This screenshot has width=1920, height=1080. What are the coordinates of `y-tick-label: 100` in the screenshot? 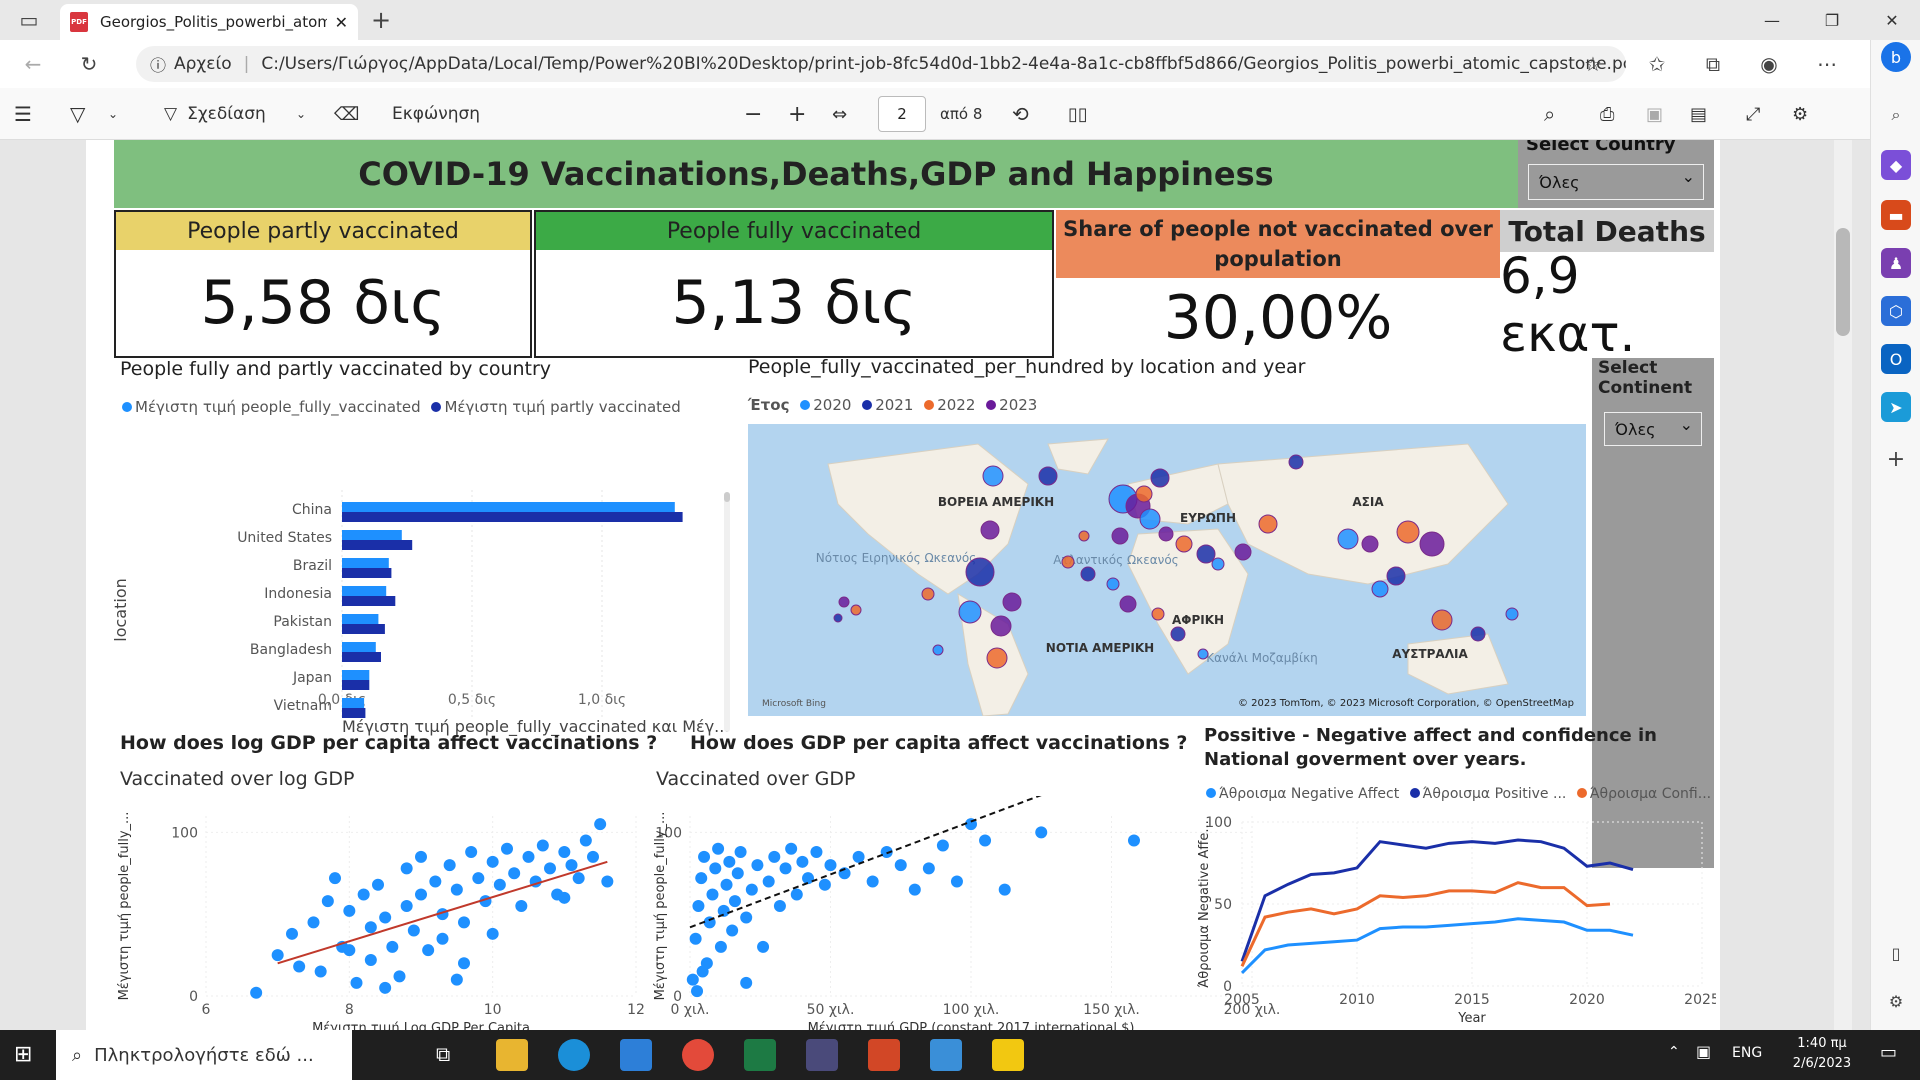 It's located at (184, 833).